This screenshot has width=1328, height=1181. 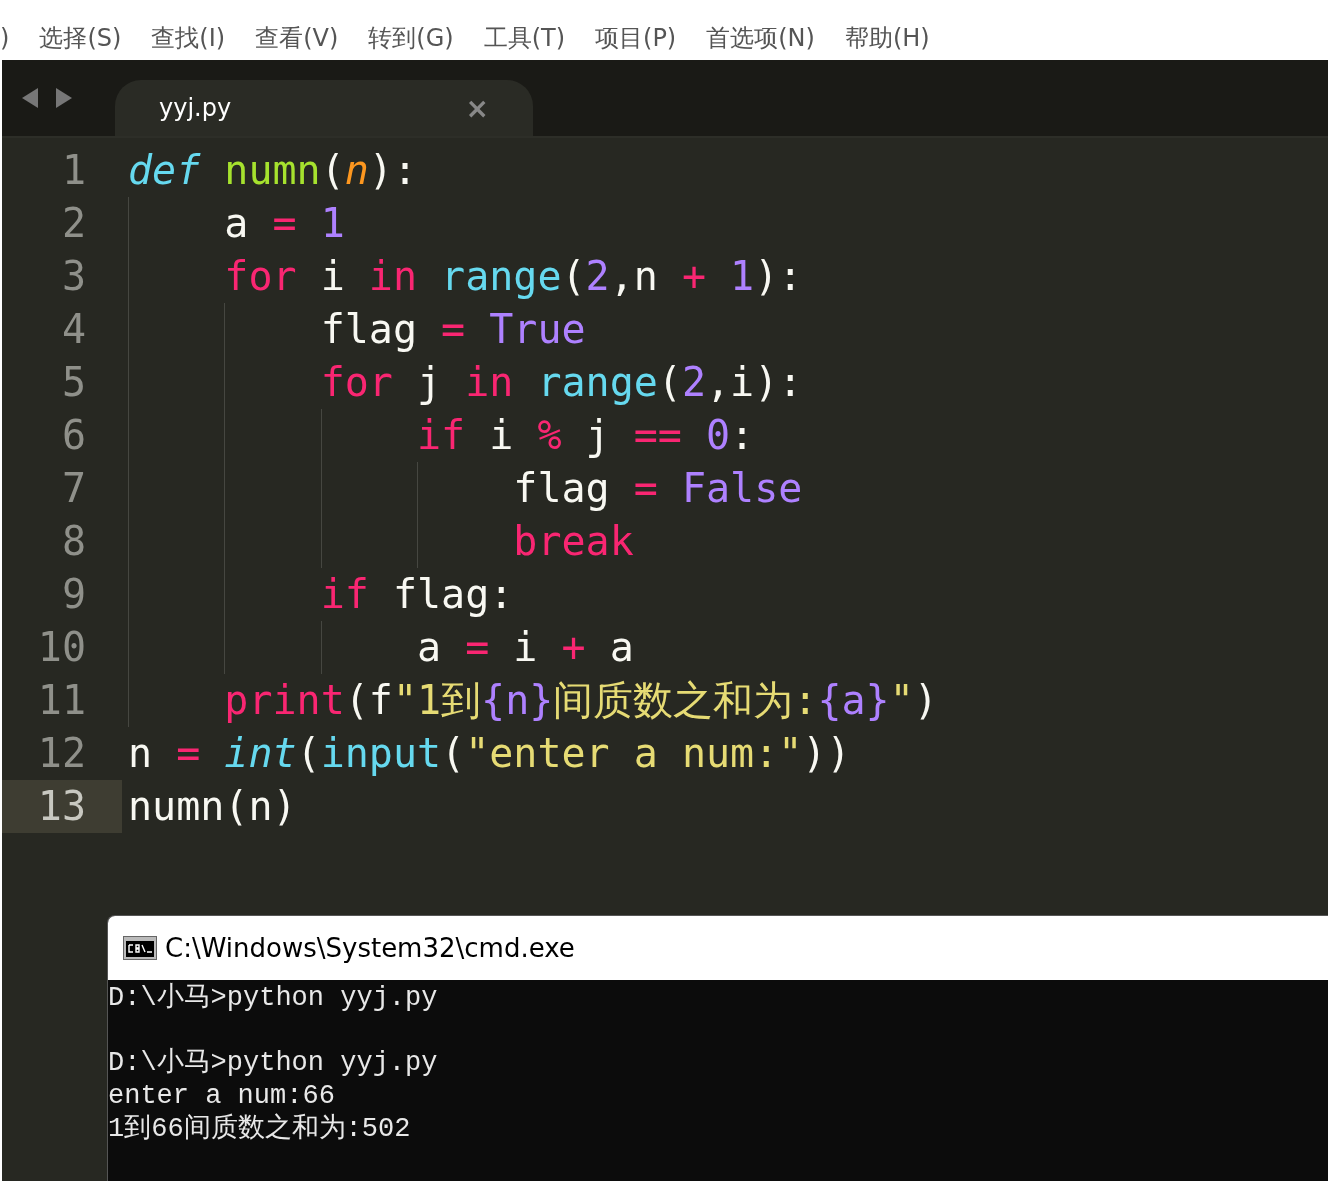 I want to click on code-line: flag = True, so click(x=453, y=329).